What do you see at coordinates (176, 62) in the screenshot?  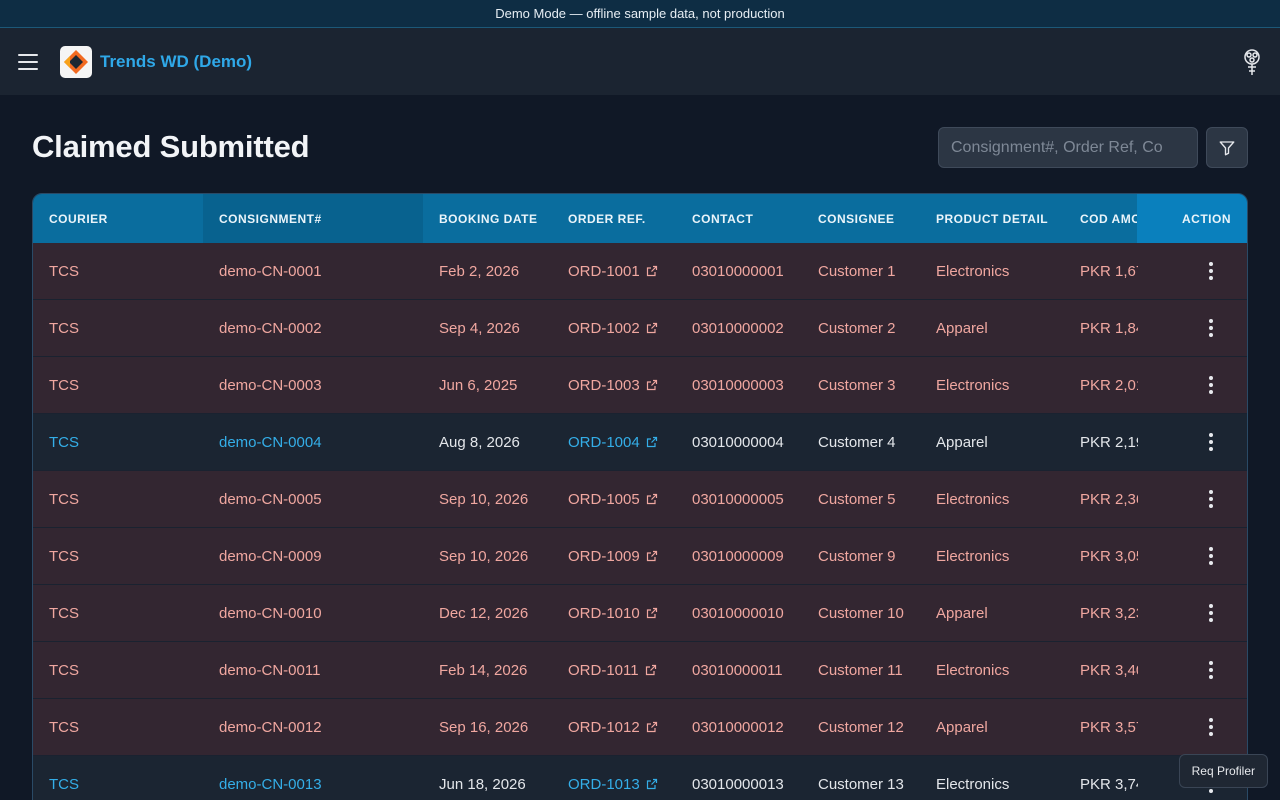 I see `app-title: Trends WD (Demo)` at bounding box center [176, 62].